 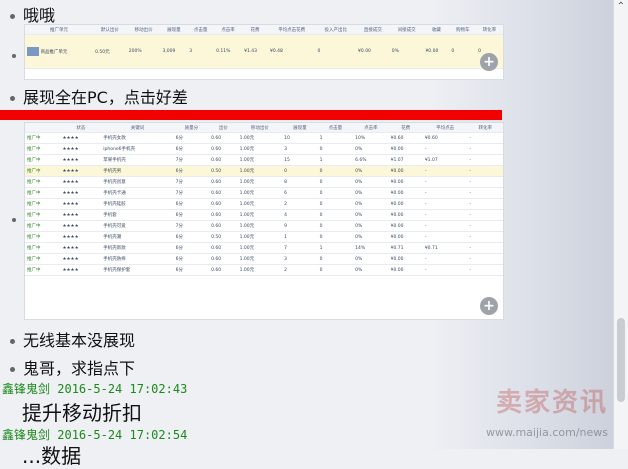 I want to click on column-header: 投入产出比, so click(x=336, y=30).